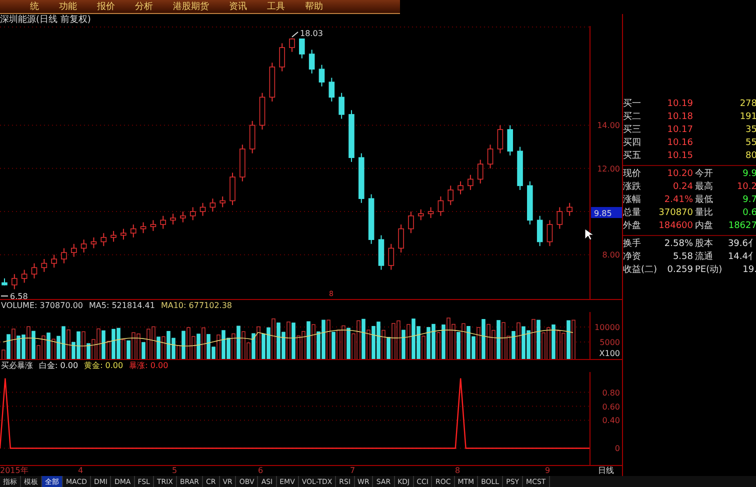 This screenshot has height=487, width=756. I want to click on menu-item: 港股期货, so click(191, 6).